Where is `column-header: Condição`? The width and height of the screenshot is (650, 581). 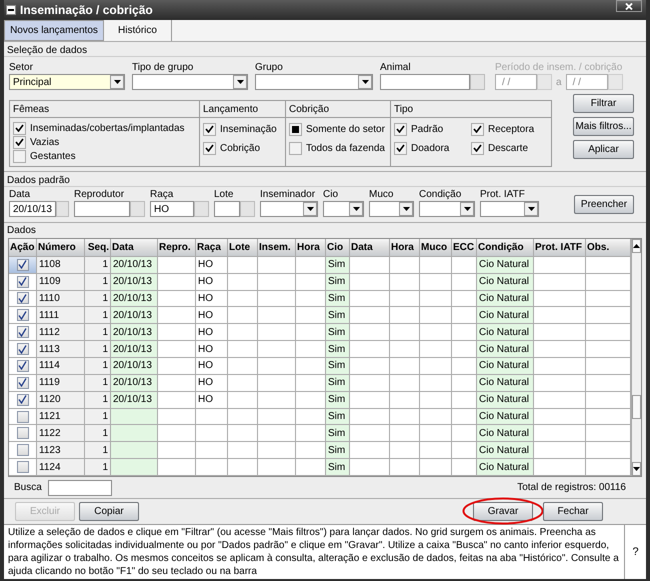 column-header: Condição is located at coordinates (505, 248).